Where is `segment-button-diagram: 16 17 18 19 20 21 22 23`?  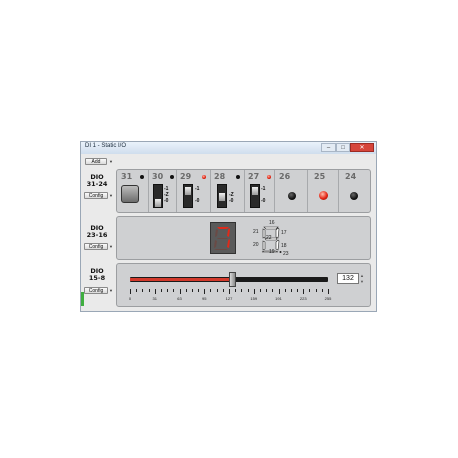
segment-button-diagram: 16 17 18 19 20 21 22 23 is located at coordinates (274, 239).